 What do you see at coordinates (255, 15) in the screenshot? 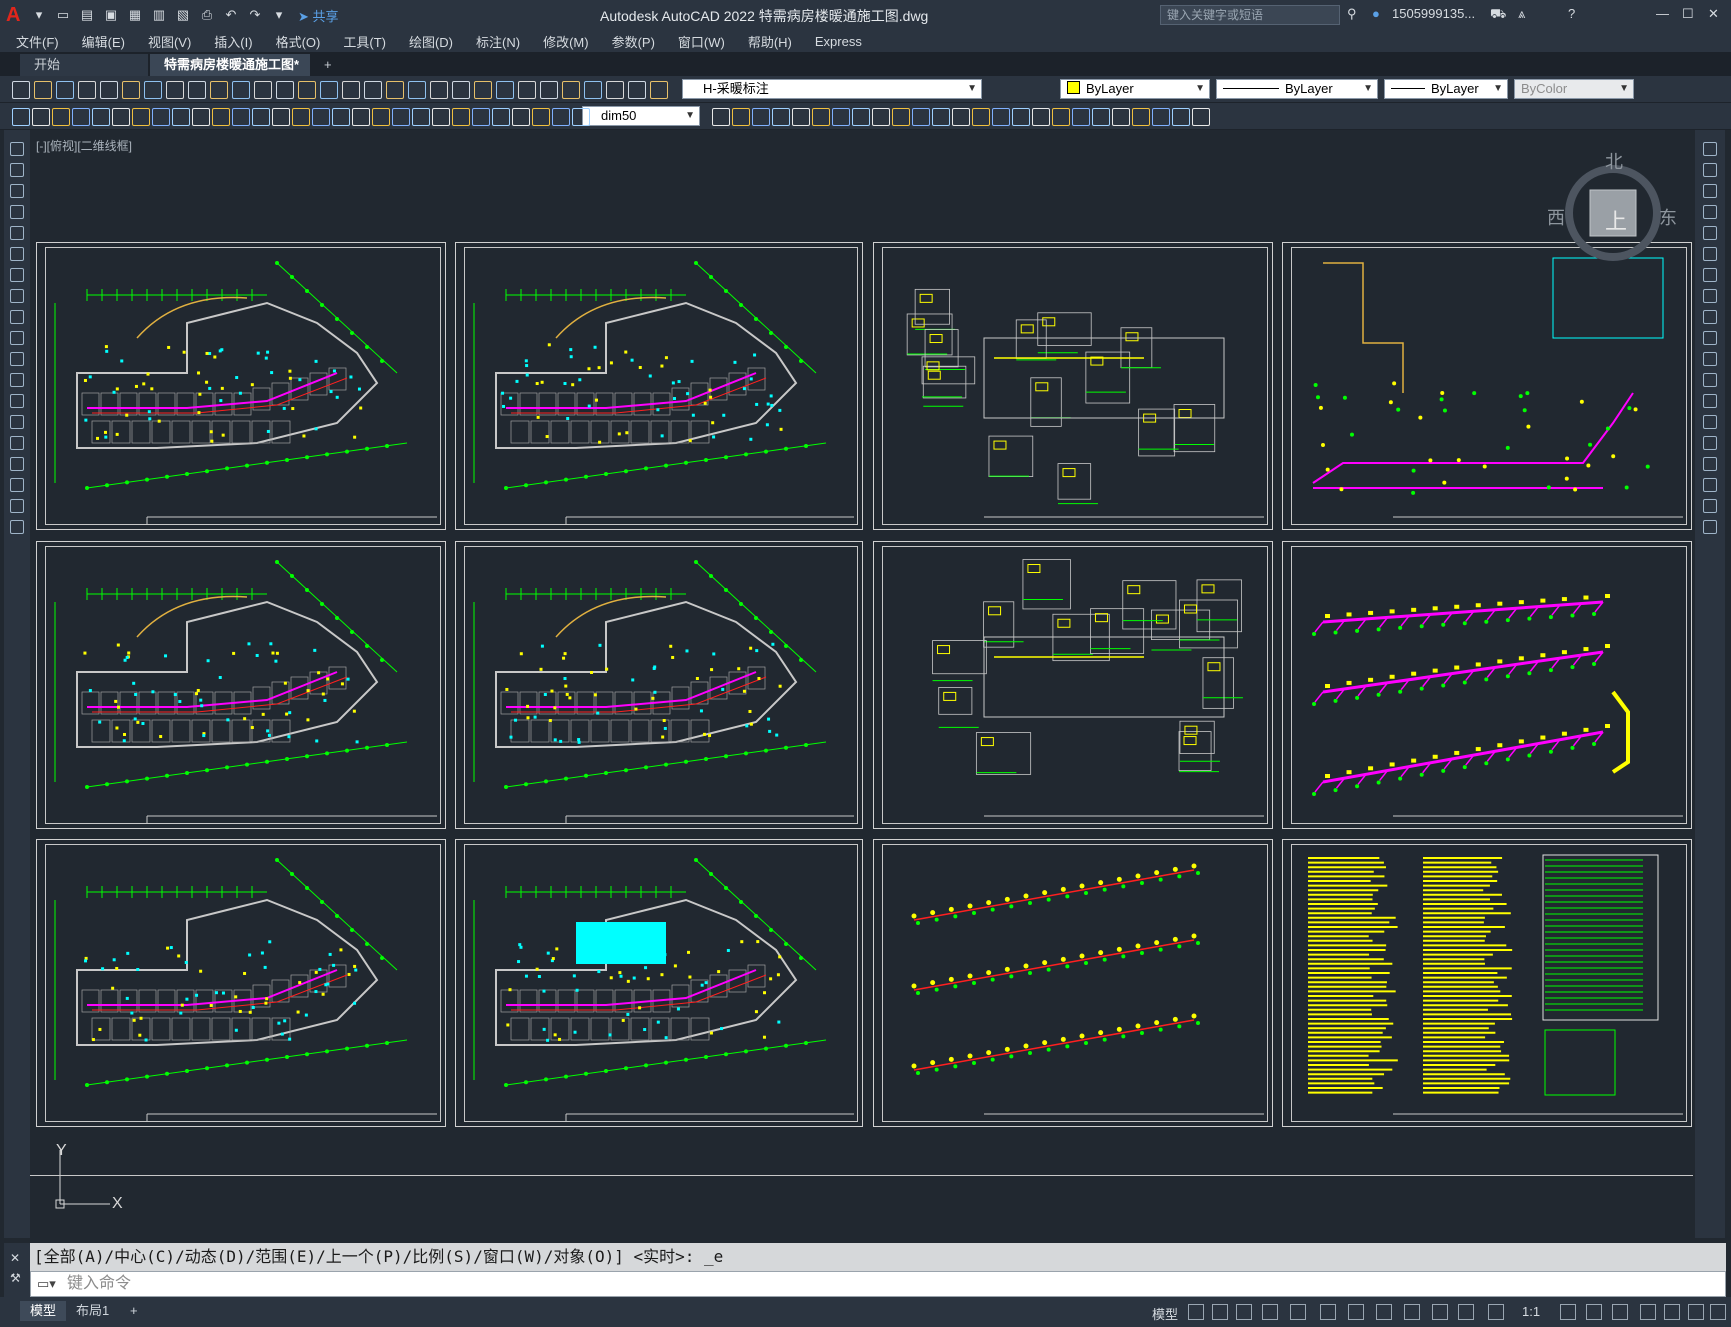
I see `redo-icon: ↷` at bounding box center [255, 15].